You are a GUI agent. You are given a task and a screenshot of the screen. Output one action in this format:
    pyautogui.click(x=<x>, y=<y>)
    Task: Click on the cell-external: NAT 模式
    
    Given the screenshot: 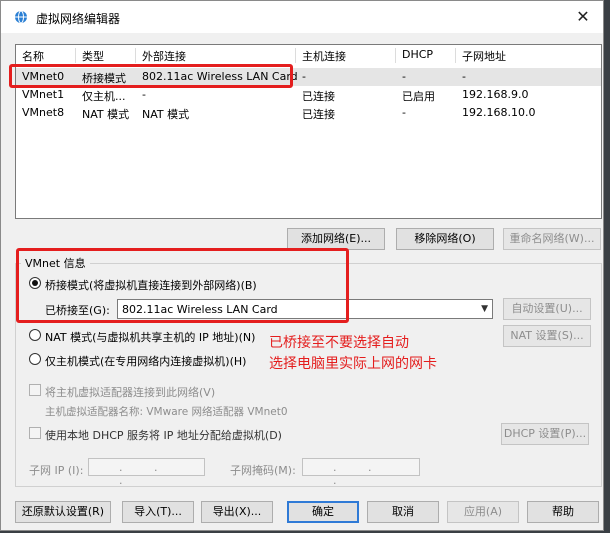 What is the action you would take?
    pyautogui.click(x=166, y=114)
    